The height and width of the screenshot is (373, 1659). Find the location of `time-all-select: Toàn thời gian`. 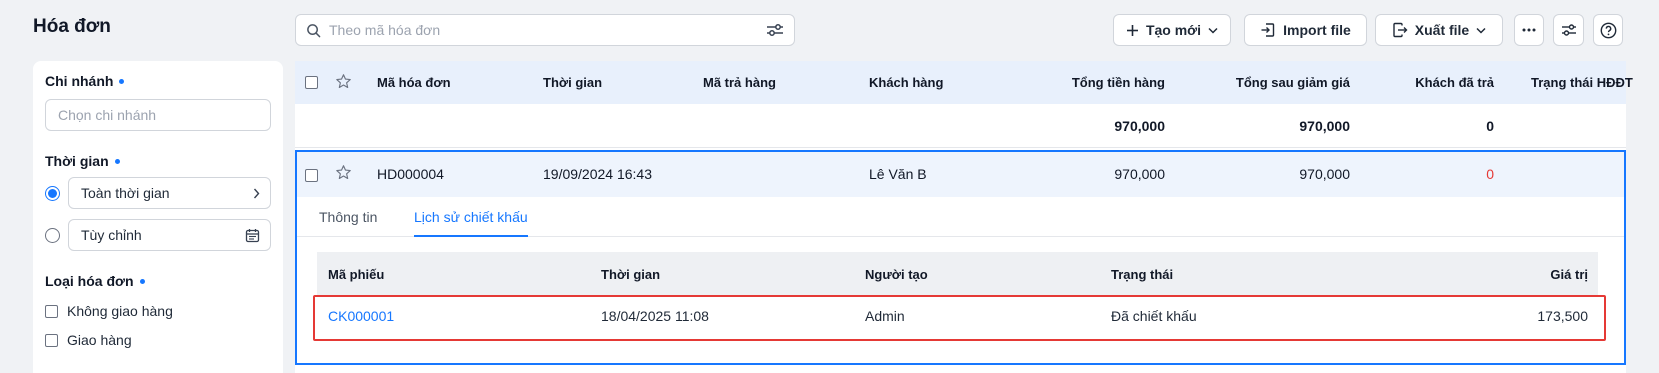

time-all-select: Toàn thời gian is located at coordinates (169, 193).